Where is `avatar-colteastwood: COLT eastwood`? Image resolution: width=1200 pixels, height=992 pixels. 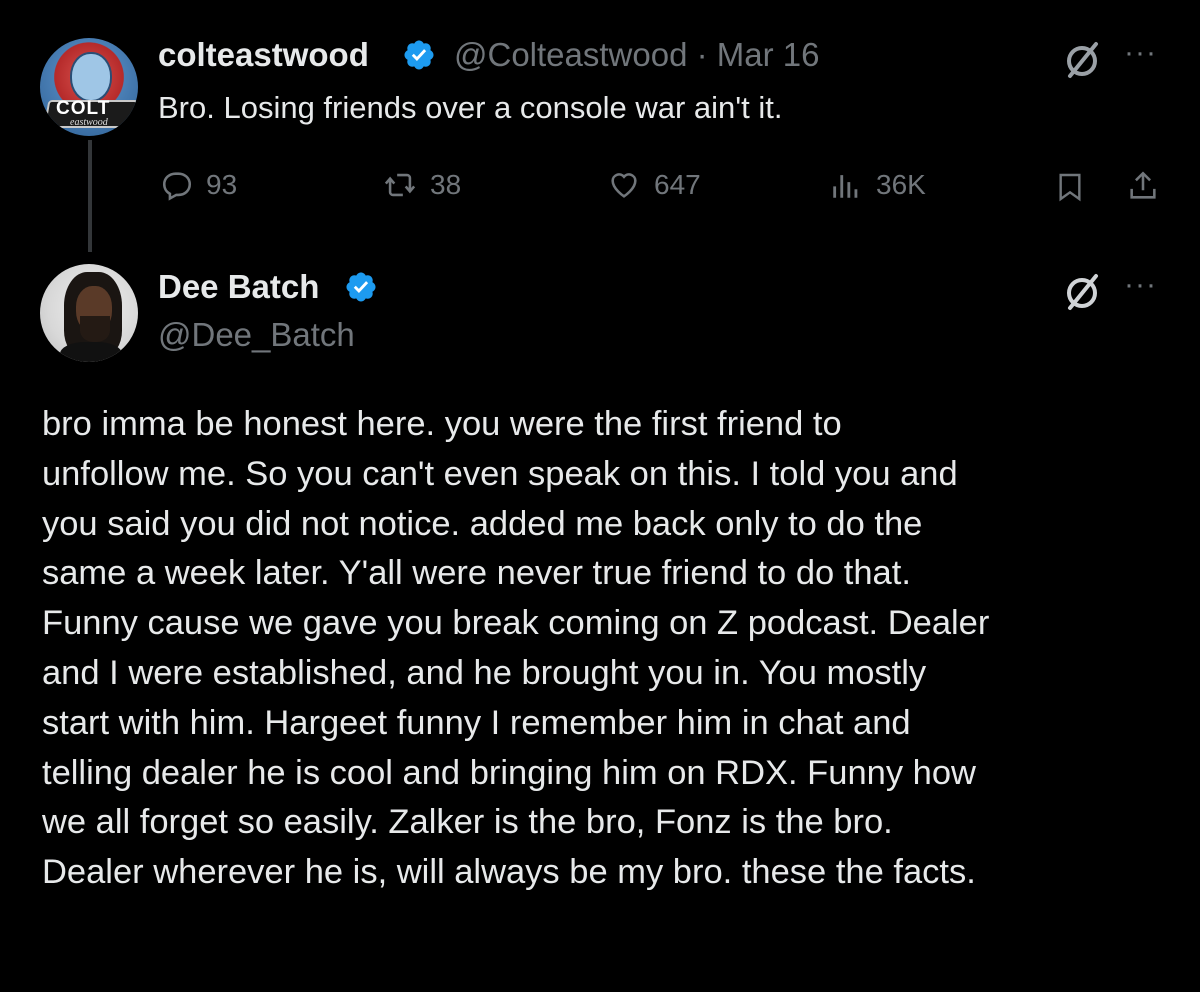
avatar-colteastwood: COLT eastwood is located at coordinates (89, 87).